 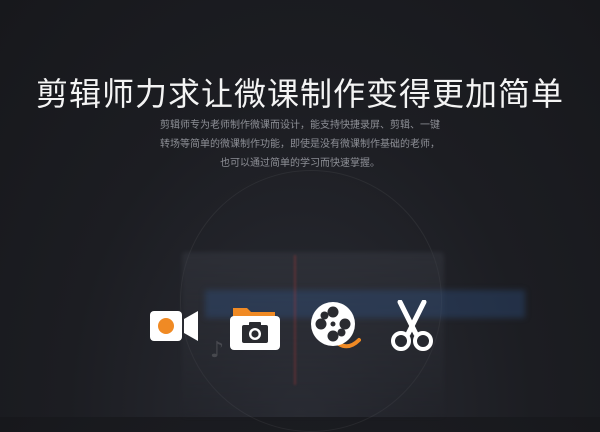 What do you see at coordinates (335, 326) in the screenshot?
I see `film-reel-icon` at bounding box center [335, 326].